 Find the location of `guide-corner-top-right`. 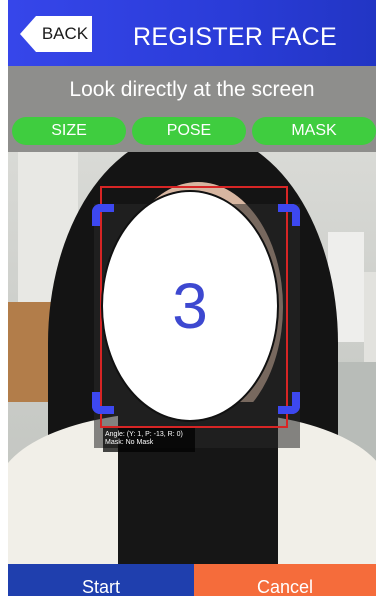

guide-corner-top-right is located at coordinates (289, 215).